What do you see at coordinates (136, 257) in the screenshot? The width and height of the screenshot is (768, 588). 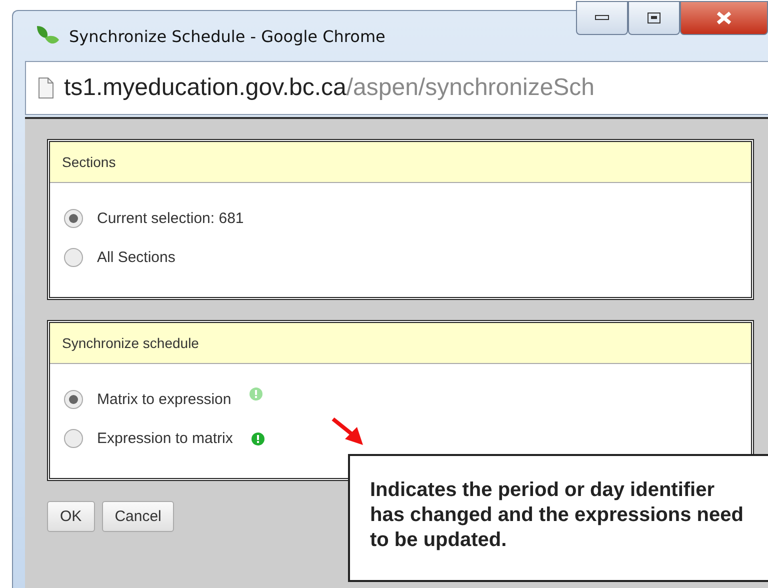 I see `option-label: All Sections` at bounding box center [136, 257].